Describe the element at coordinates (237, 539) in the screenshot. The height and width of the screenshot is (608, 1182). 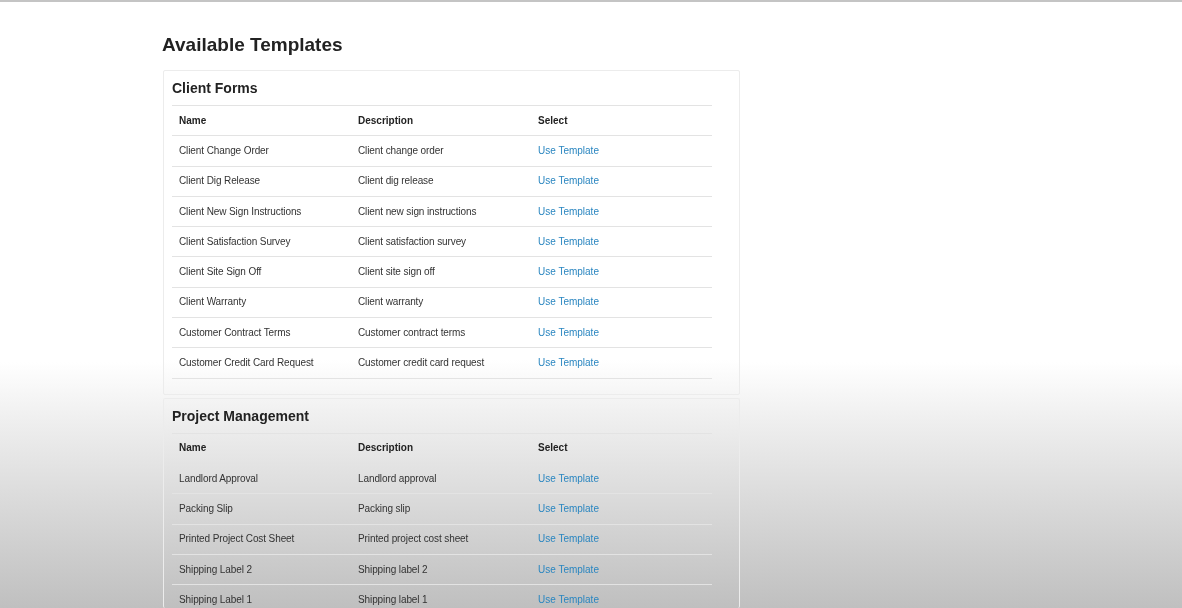
I see `table-cell: Printed Project Cost Sheet` at that location.